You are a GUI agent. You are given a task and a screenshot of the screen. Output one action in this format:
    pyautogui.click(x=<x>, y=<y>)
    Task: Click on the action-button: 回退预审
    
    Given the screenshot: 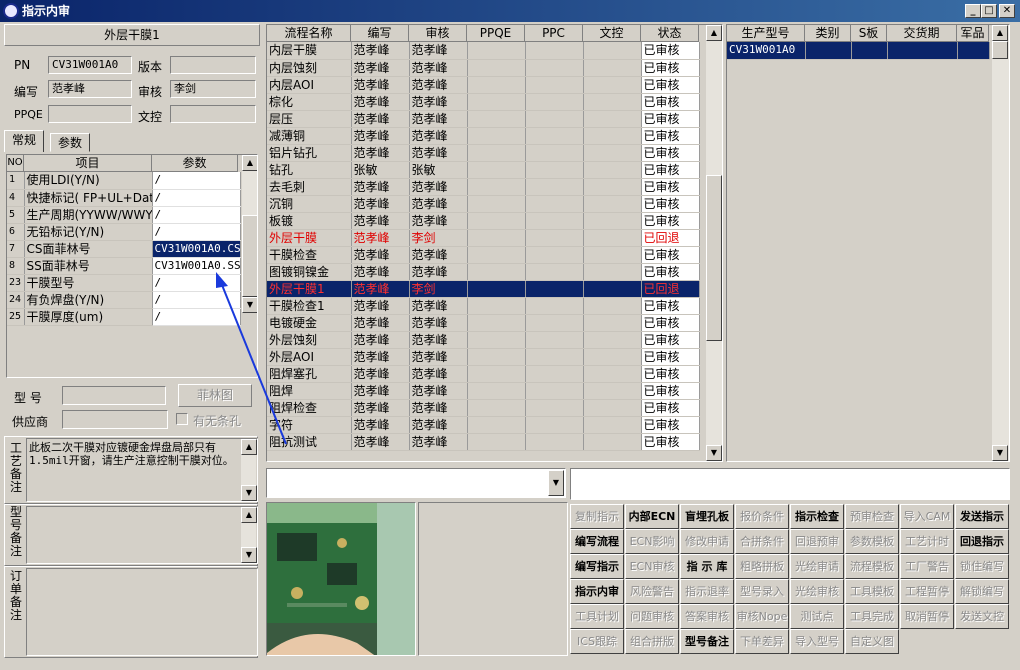 What is the action you would take?
    pyautogui.click(x=817, y=541)
    